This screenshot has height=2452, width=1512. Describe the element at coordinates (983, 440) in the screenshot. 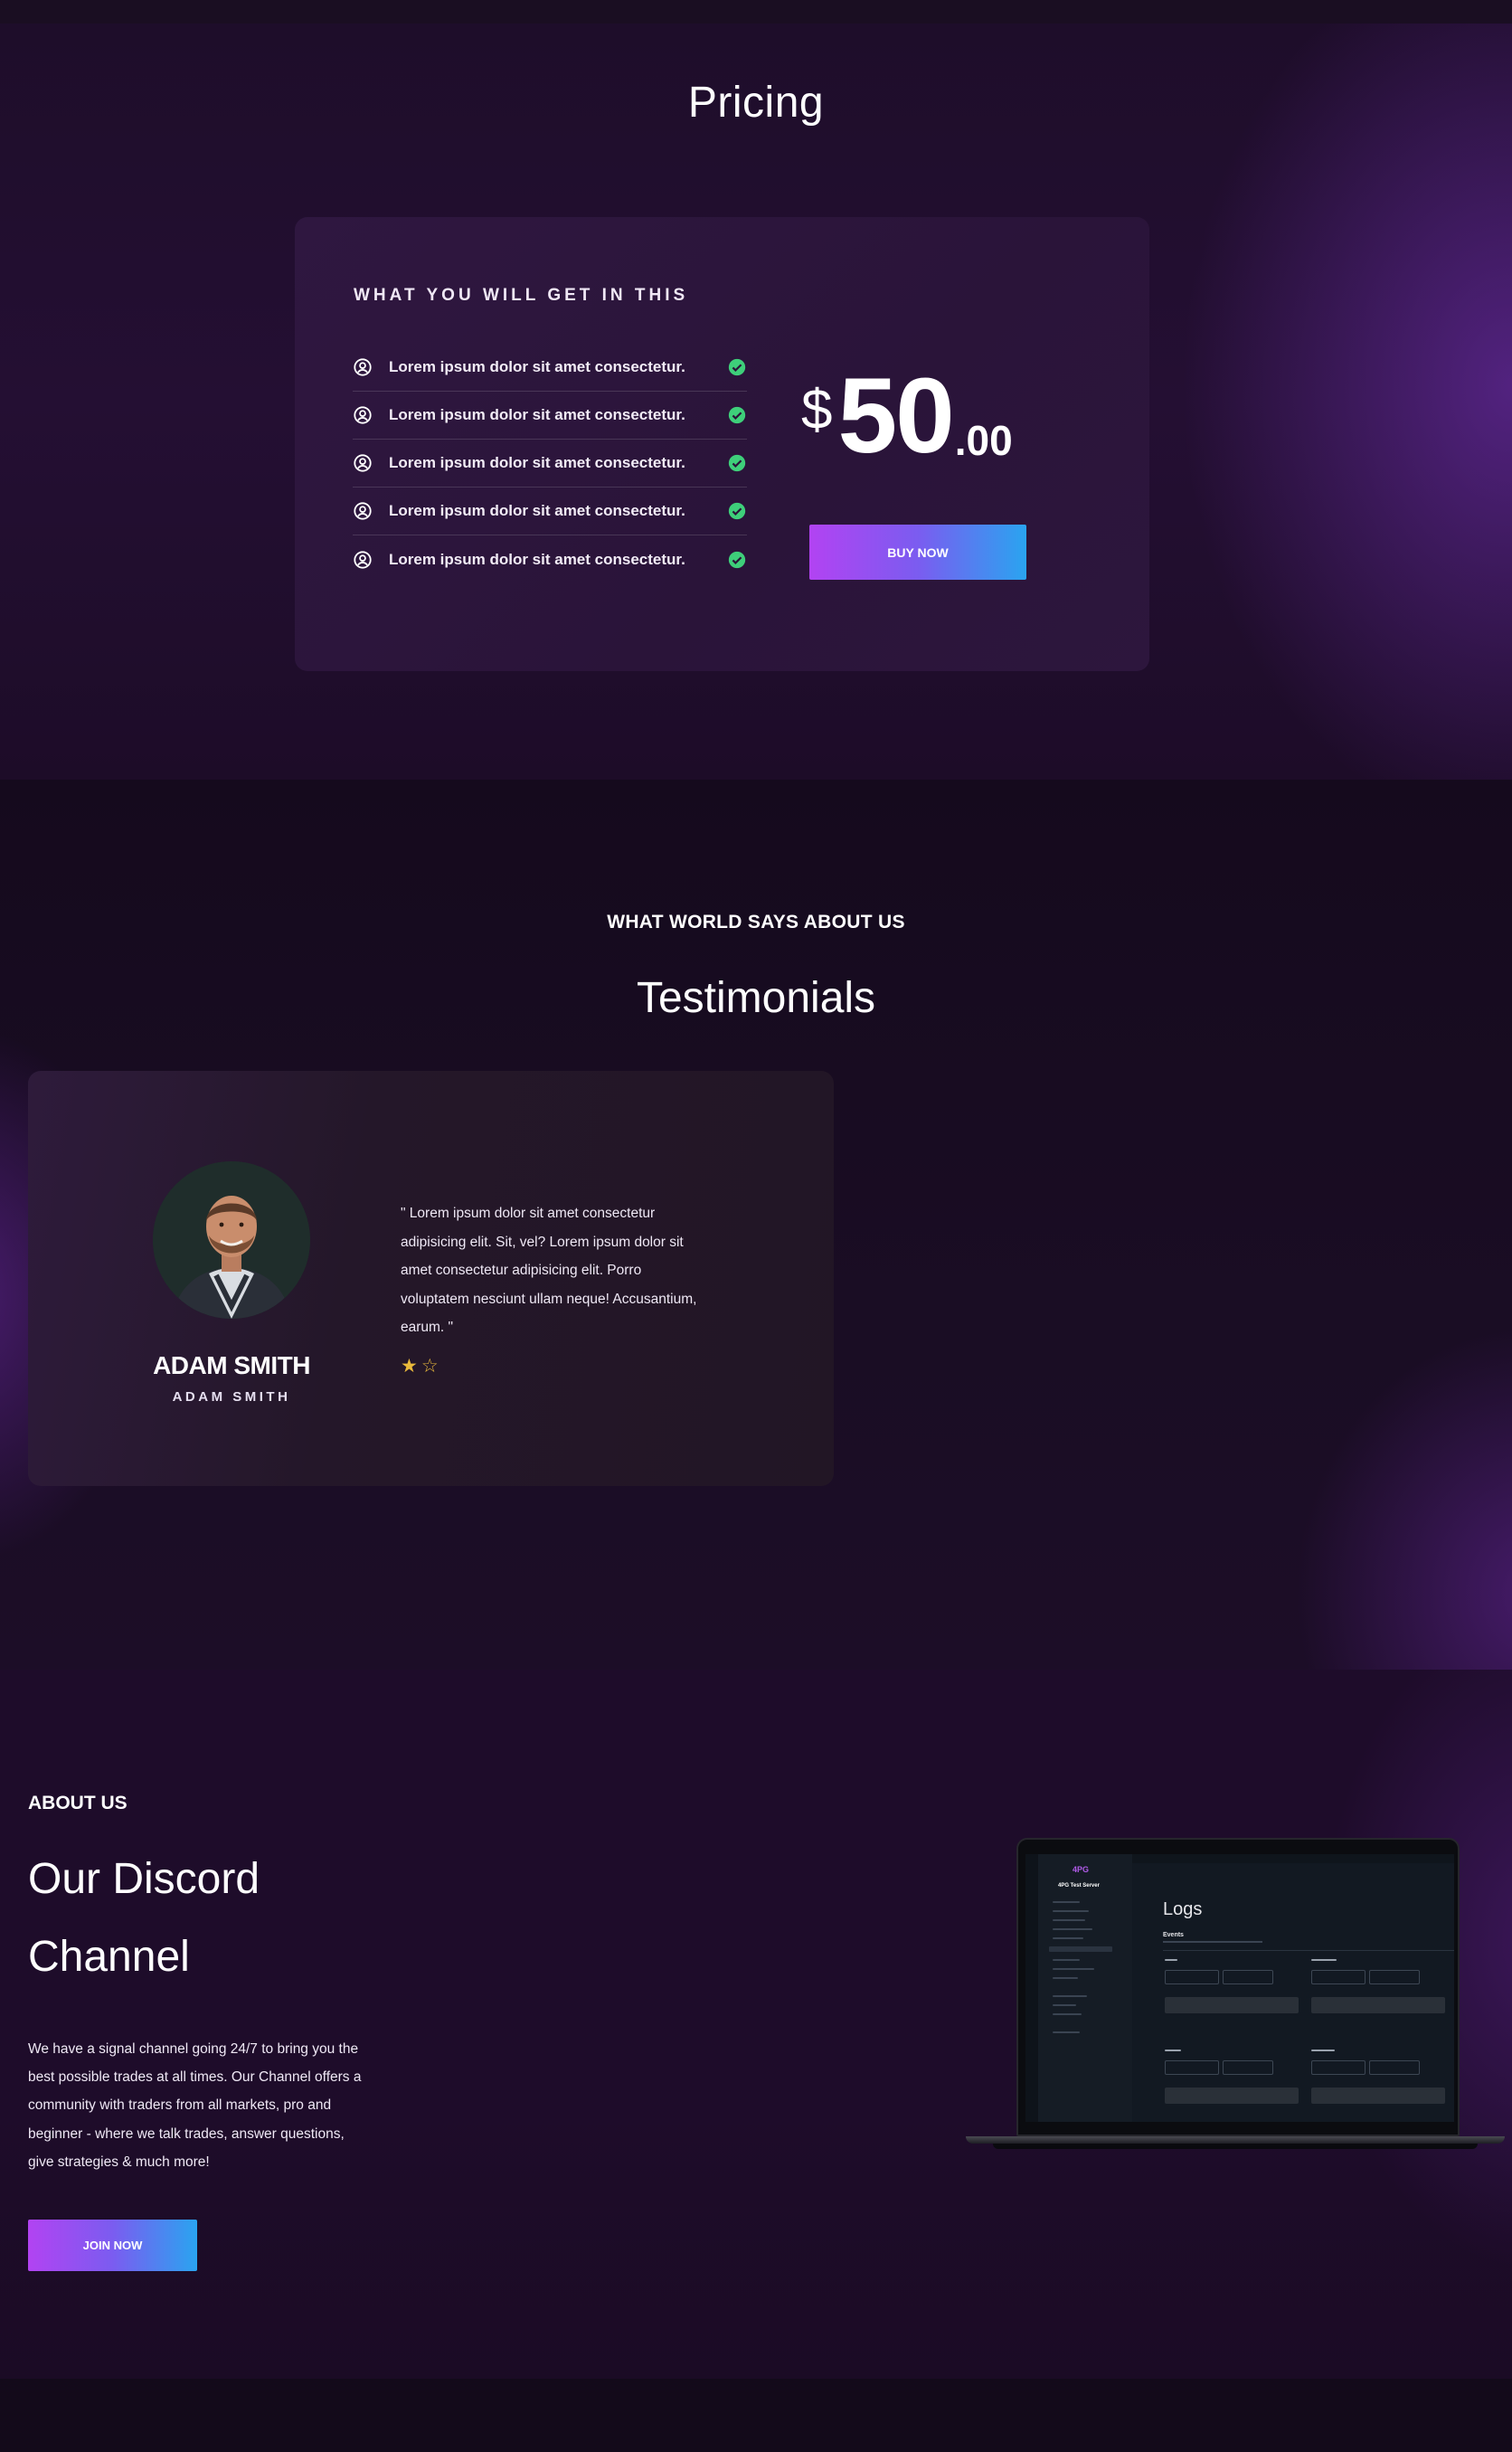

I see `price-cents: .00` at that location.